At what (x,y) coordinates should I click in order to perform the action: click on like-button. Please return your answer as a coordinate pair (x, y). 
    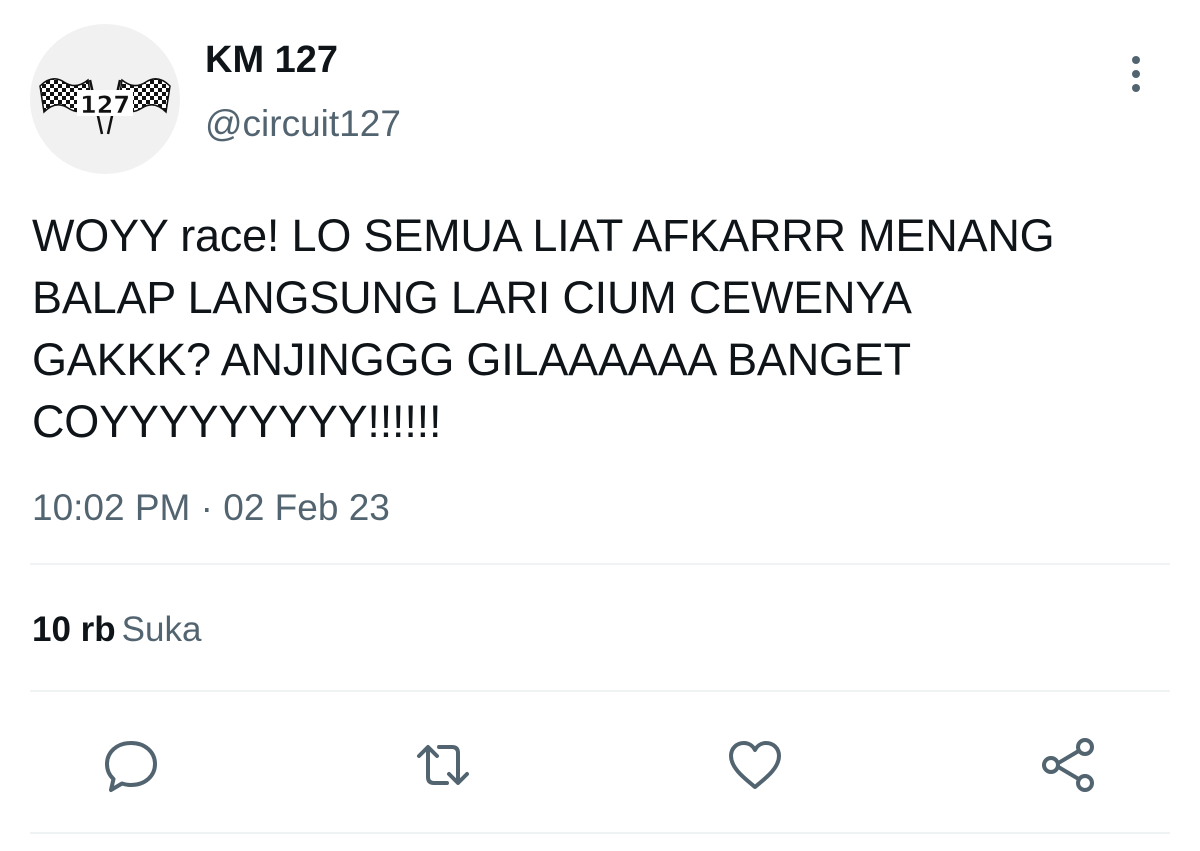
    Looking at the image, I should click on (755, 765).